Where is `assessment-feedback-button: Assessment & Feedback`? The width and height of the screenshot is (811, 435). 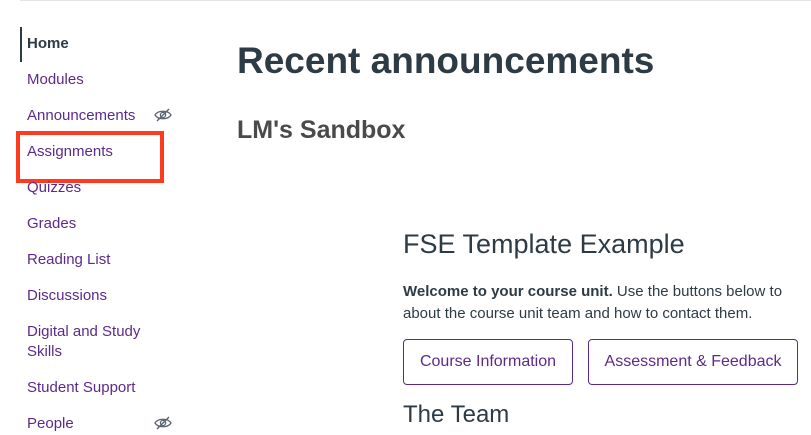 assessment-feedback-button: Assessment & Feedback is located at coordinates (693, 362).